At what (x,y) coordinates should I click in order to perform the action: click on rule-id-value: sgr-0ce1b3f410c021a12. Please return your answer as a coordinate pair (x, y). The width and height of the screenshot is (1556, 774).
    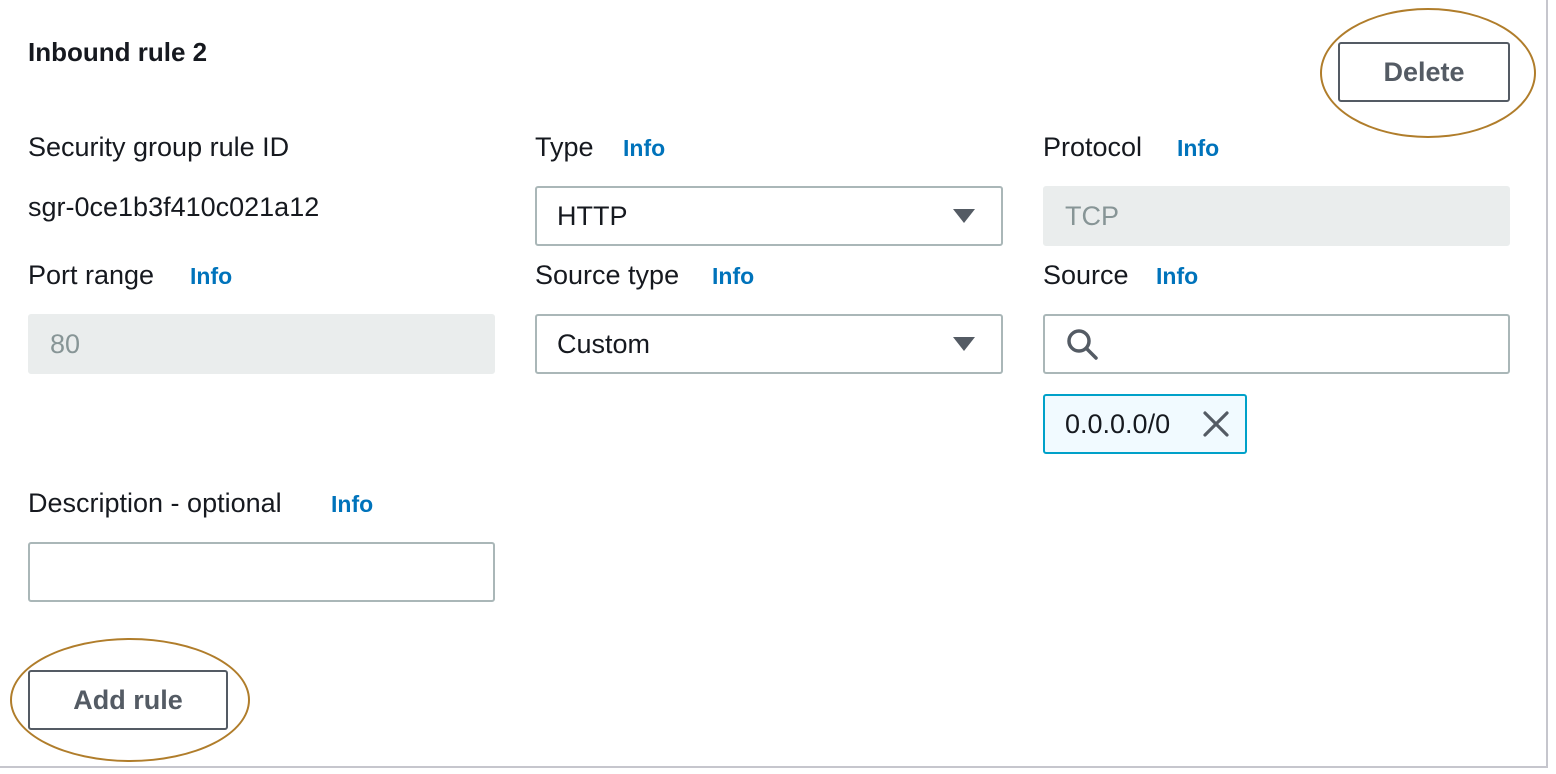
    Looking at the image, I should click on (174, 207).